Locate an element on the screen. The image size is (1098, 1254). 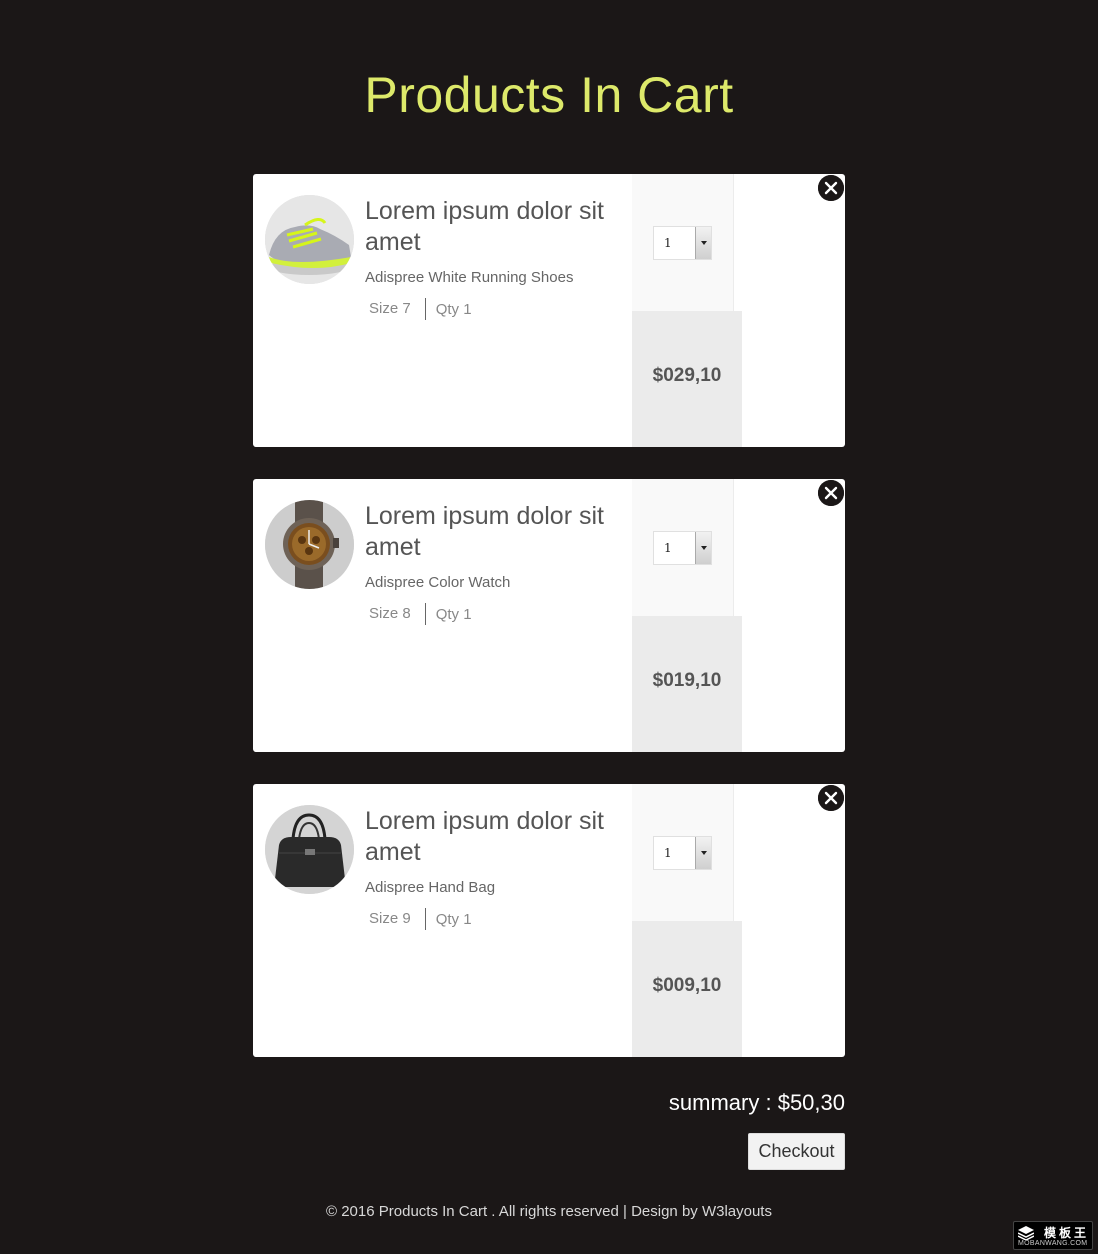
checkout-button: Checkout is located at coordinates (796, 1151).